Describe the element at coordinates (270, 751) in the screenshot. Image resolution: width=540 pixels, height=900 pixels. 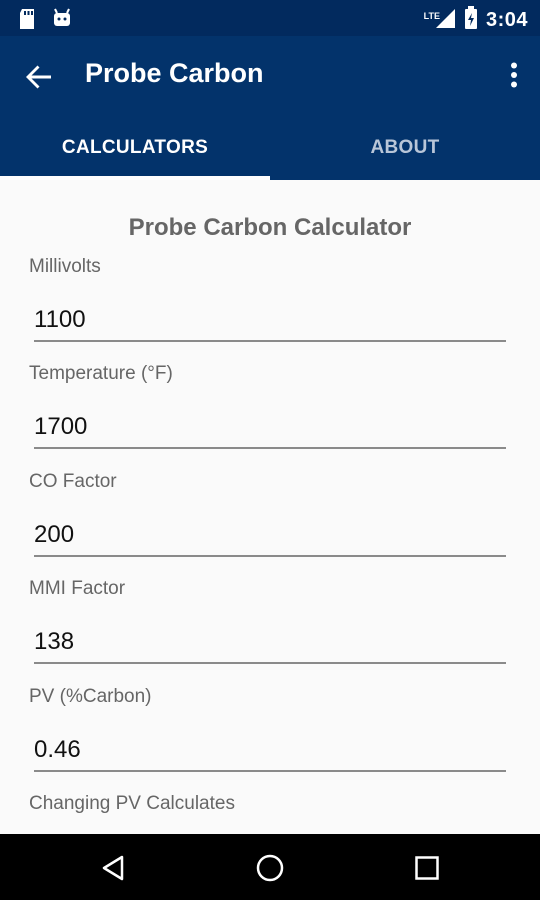
I see `pv-carbon-input` at that location.